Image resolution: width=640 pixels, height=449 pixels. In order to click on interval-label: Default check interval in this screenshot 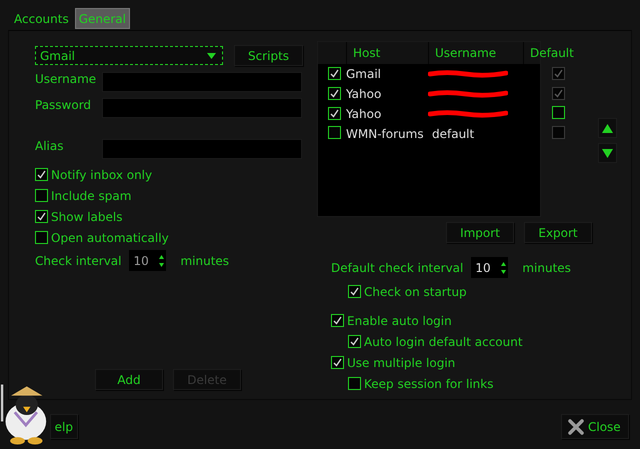, I will do `click(397, 267)`.